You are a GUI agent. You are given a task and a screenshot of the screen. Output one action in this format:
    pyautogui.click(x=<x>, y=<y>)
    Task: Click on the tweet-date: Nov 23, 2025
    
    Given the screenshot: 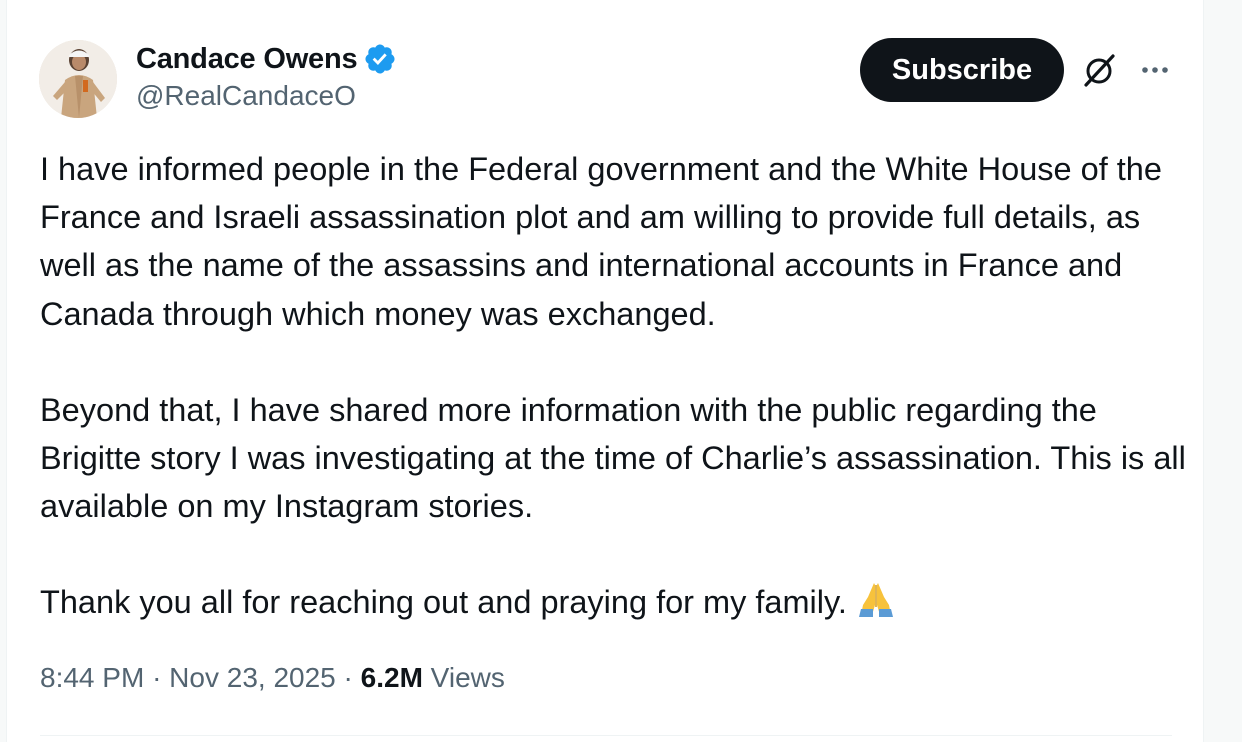 What is the action you would take?
    pyautogui.click(x=252, y=677)
    